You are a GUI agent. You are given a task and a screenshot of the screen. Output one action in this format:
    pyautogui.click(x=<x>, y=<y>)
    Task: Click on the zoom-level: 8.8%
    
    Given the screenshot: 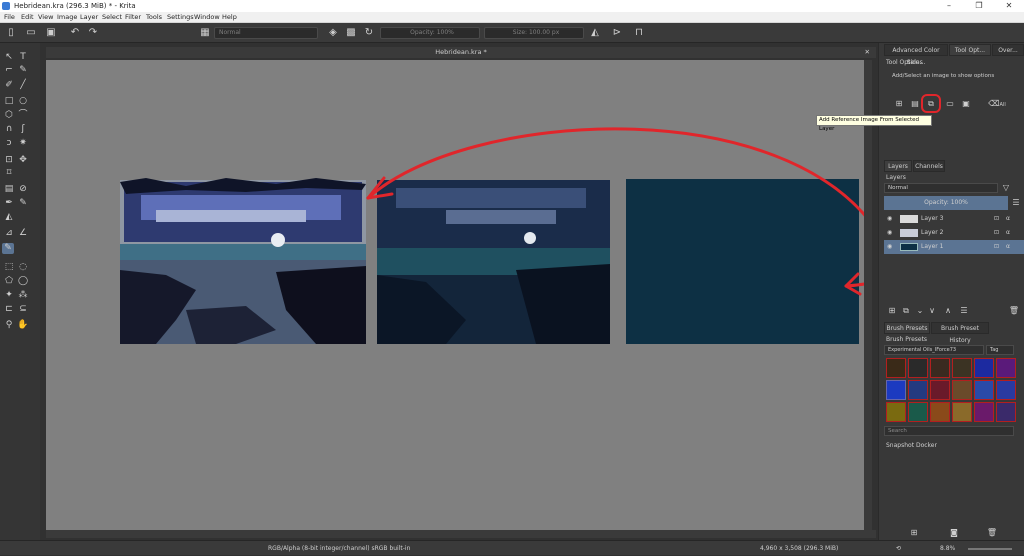 What is the action you would take?
    pyautogui.click(x=947, y=548)
    